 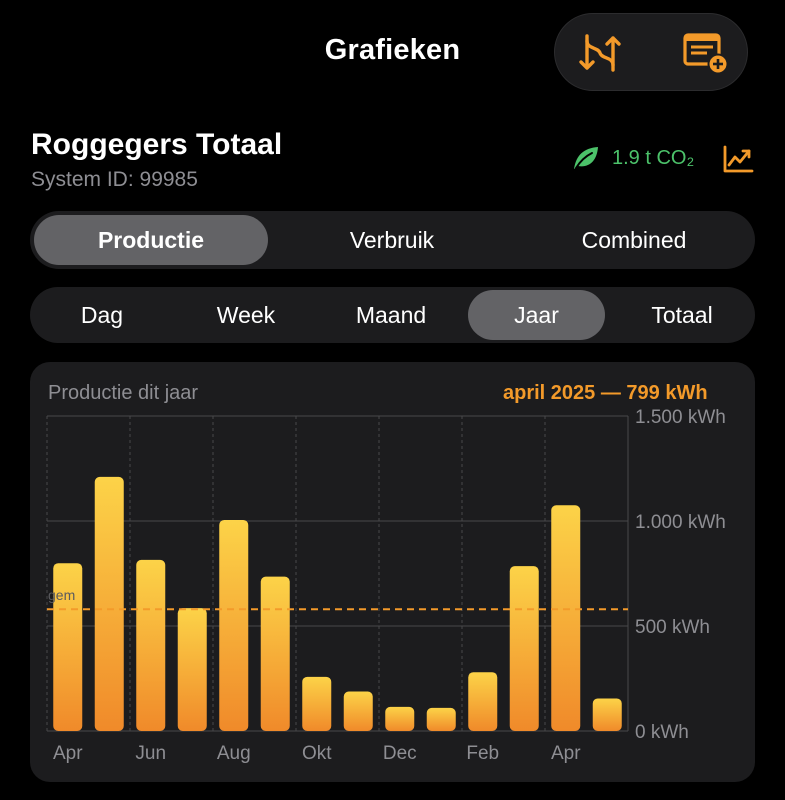 What do you see at coordinates (482, 753) in the screenshot?
I see `x-tick-label: Feb` at bounding box center [482, 753].